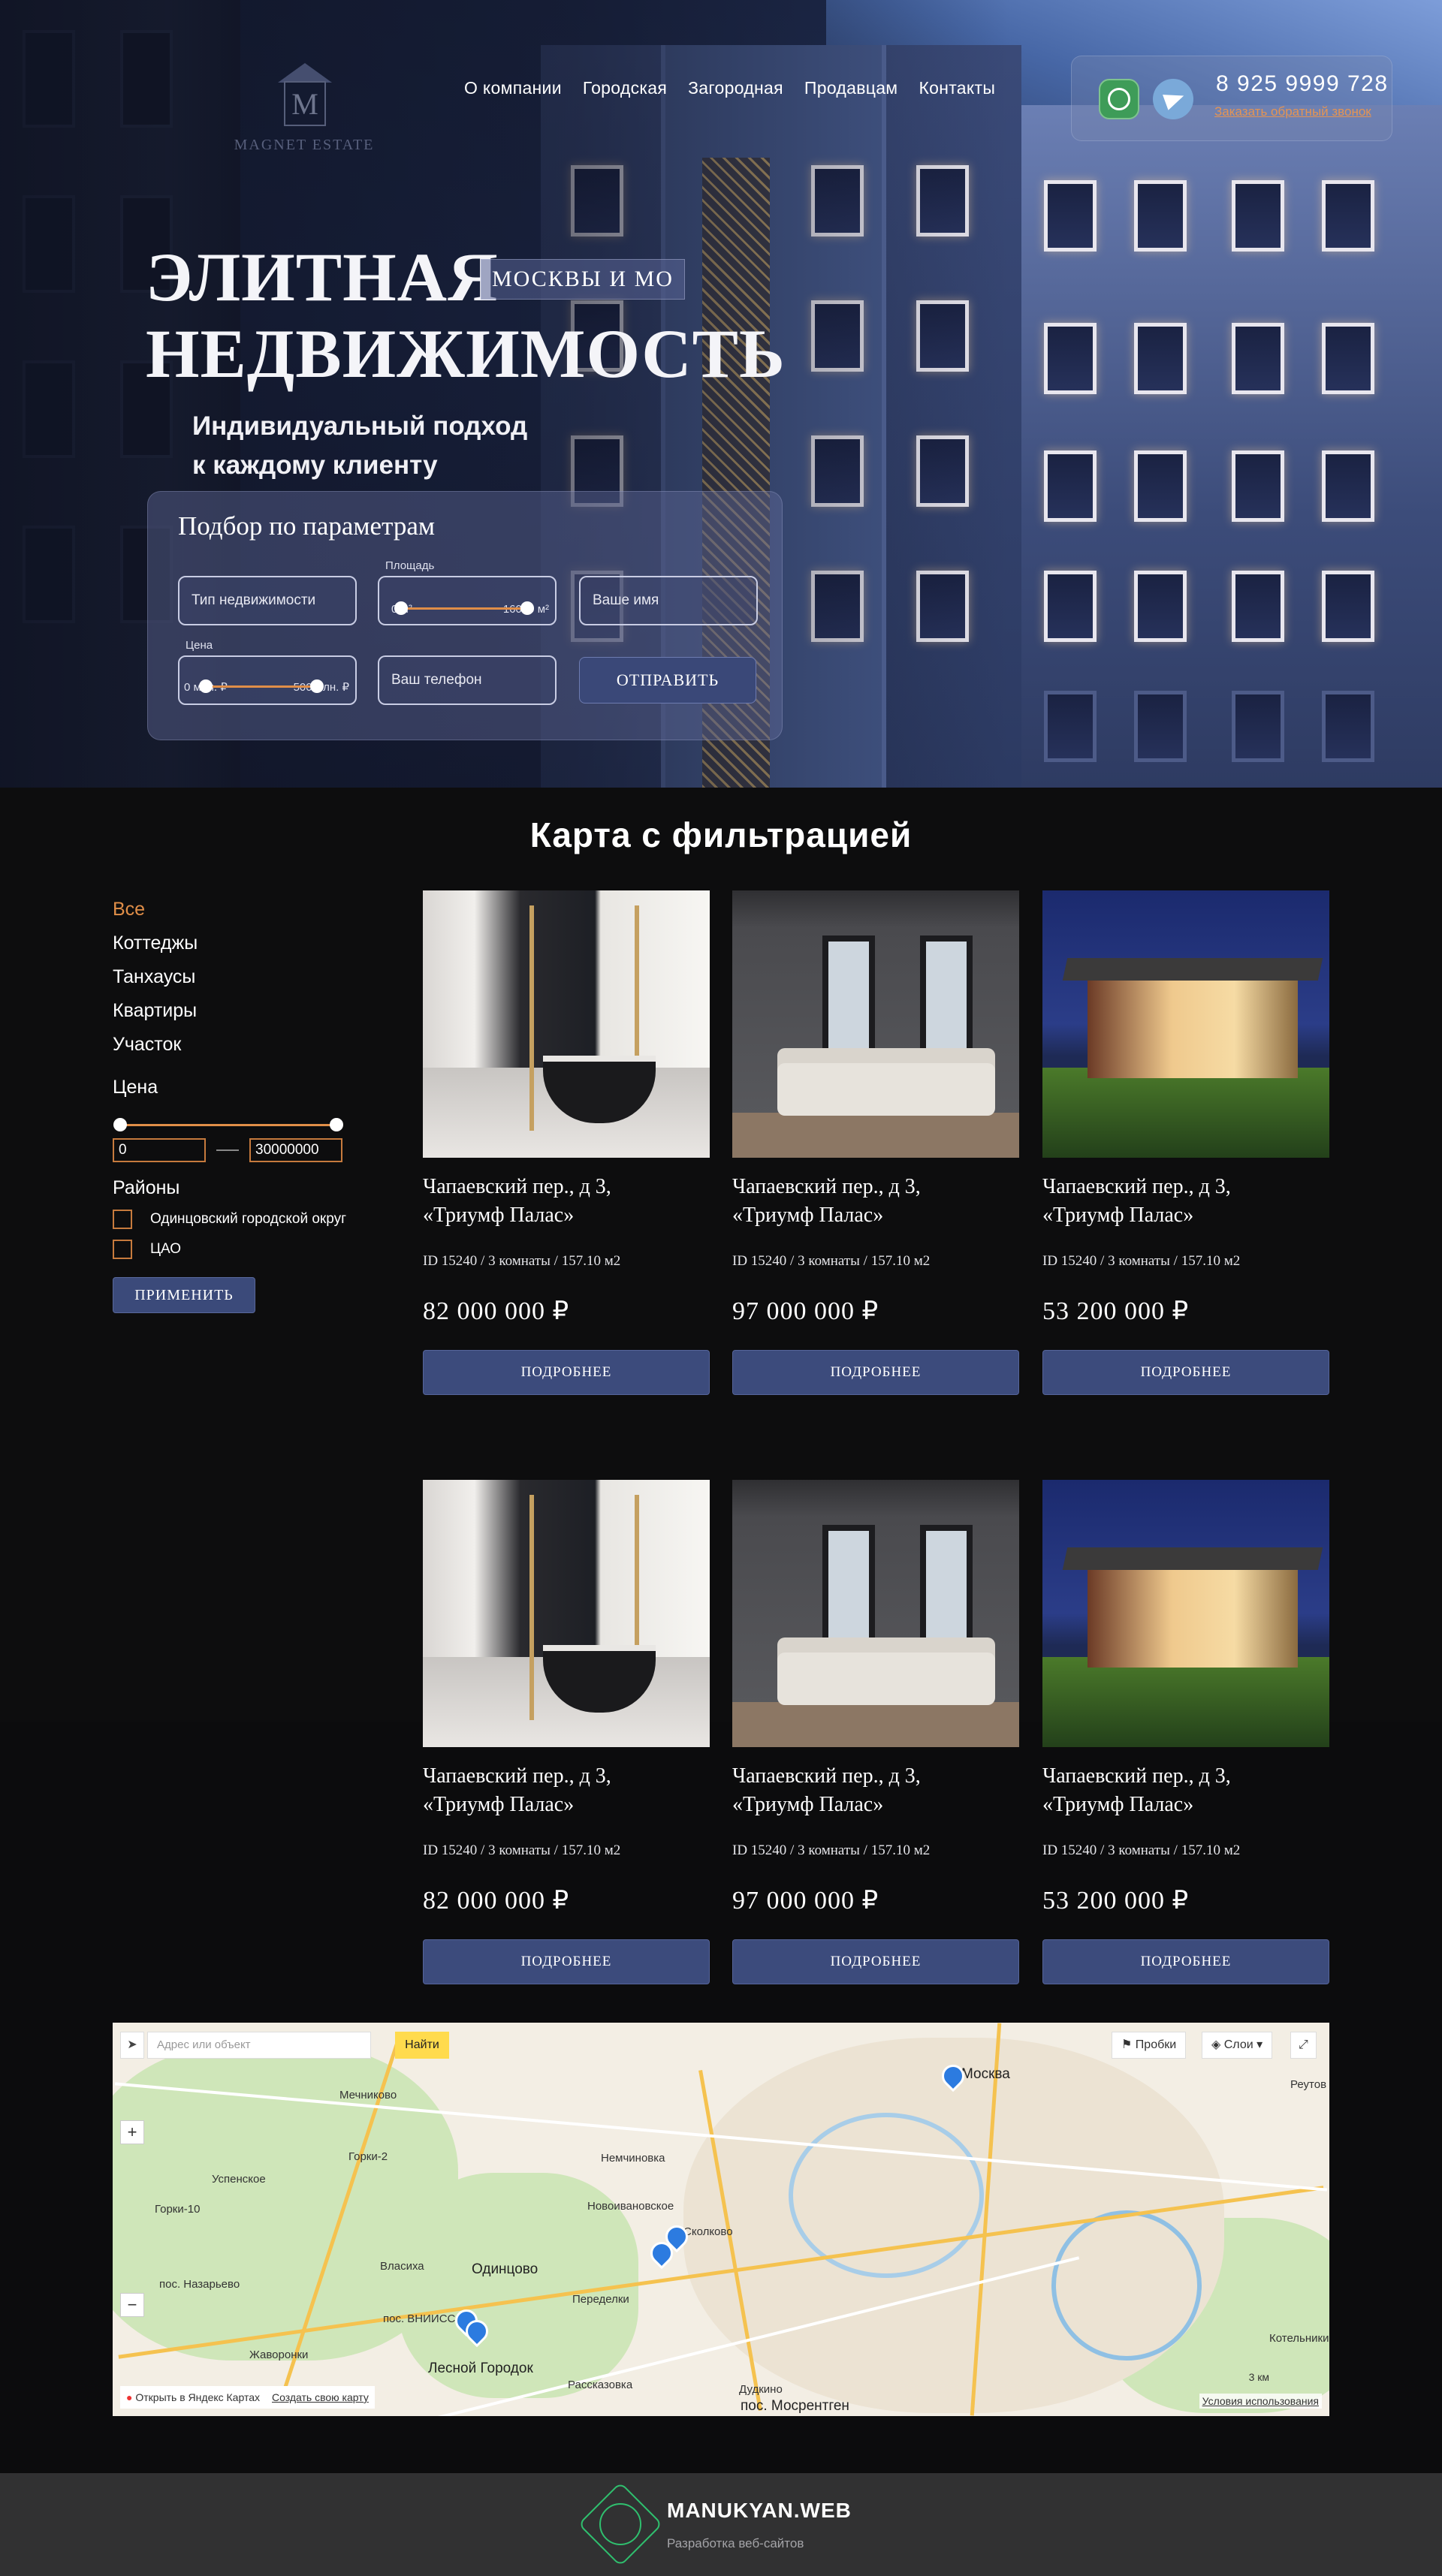 Image resolution: width=1442 pixels, height=2576 pixels. I want to click on category-land: Участок, so click(241, 1045).